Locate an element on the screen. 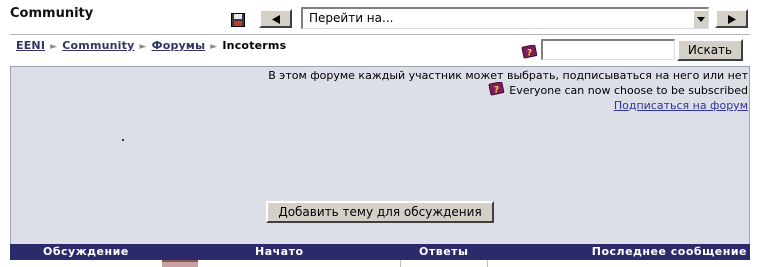  previous-activity-button is located at coordinates (275, 18).